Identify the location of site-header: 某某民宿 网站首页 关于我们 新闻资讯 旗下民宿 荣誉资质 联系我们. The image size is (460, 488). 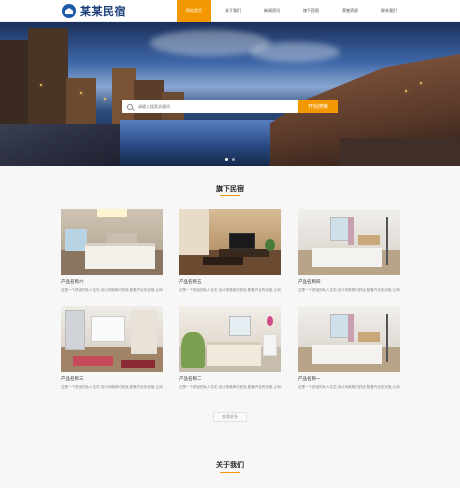
(230, 11).